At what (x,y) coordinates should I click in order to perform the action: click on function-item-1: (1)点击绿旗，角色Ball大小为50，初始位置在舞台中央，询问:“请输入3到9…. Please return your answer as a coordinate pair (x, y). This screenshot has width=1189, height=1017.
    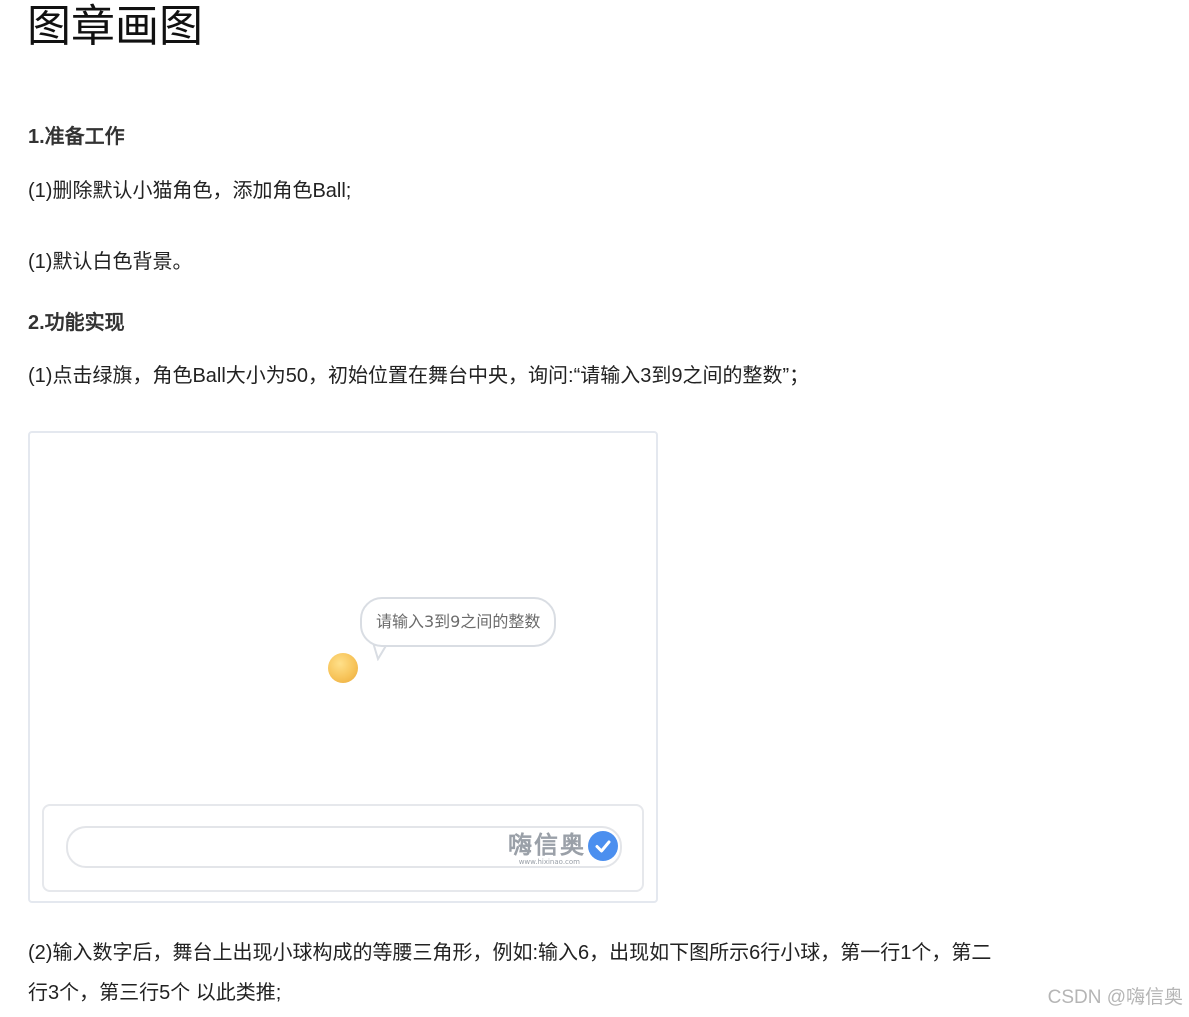
    Looking at the image, I should click on (419, 376).